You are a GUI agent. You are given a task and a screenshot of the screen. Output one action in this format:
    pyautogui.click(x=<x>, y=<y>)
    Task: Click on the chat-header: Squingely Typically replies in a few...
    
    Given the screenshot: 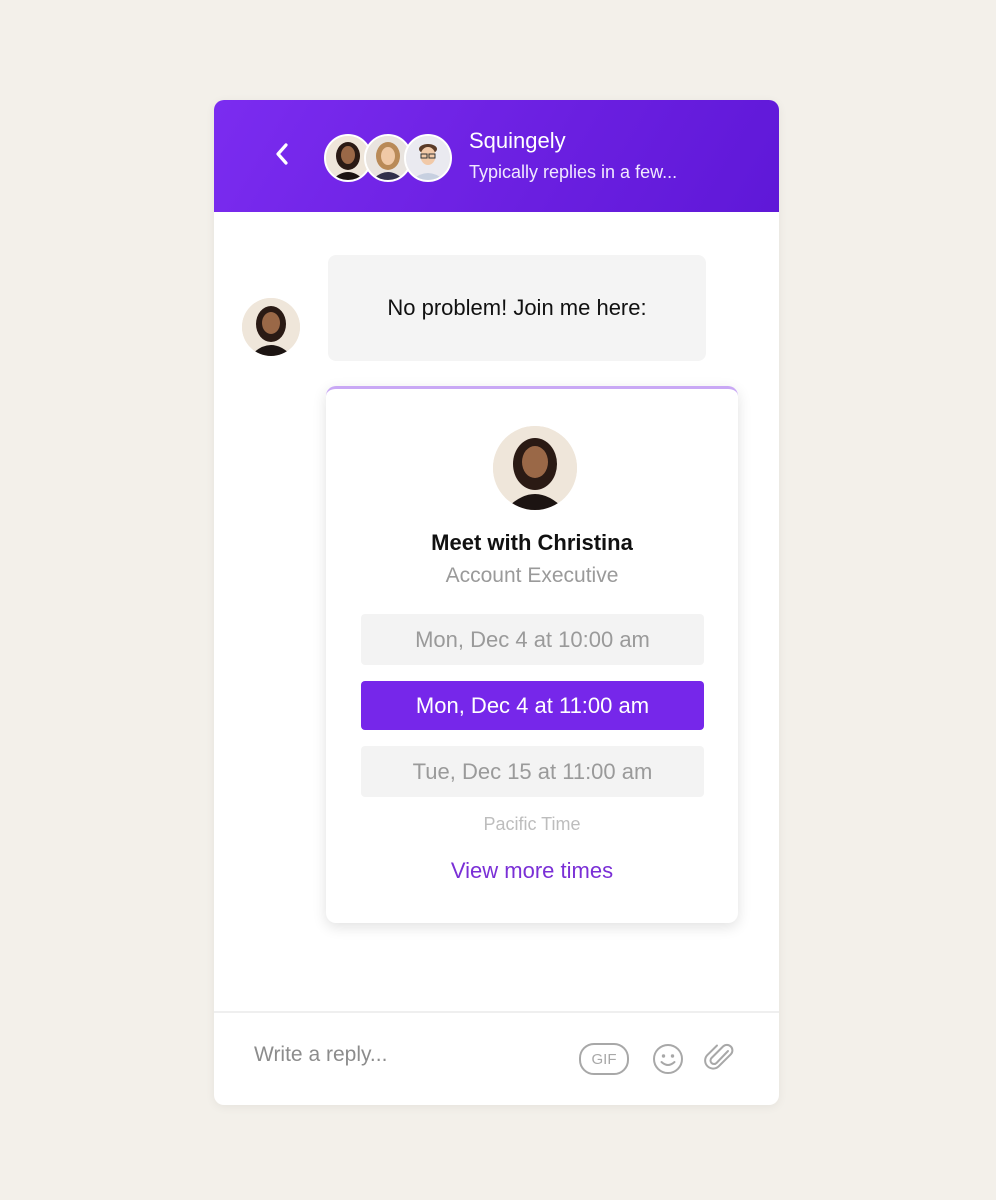 What is the action you would take?
    pyautogui.click(x=496, y=156)
    